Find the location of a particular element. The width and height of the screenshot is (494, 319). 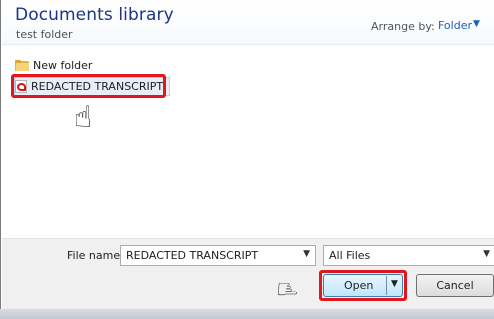

cancel-button: Cancel is located at coordinates (455, 285).